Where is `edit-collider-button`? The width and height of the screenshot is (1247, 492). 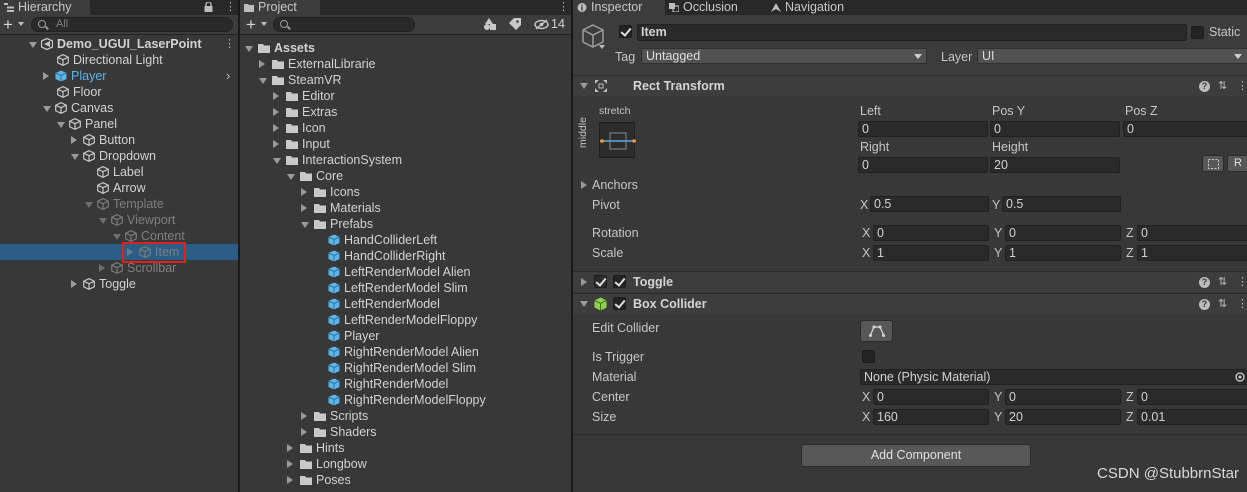 edit-collider-button is located at coordinates (876, 331).